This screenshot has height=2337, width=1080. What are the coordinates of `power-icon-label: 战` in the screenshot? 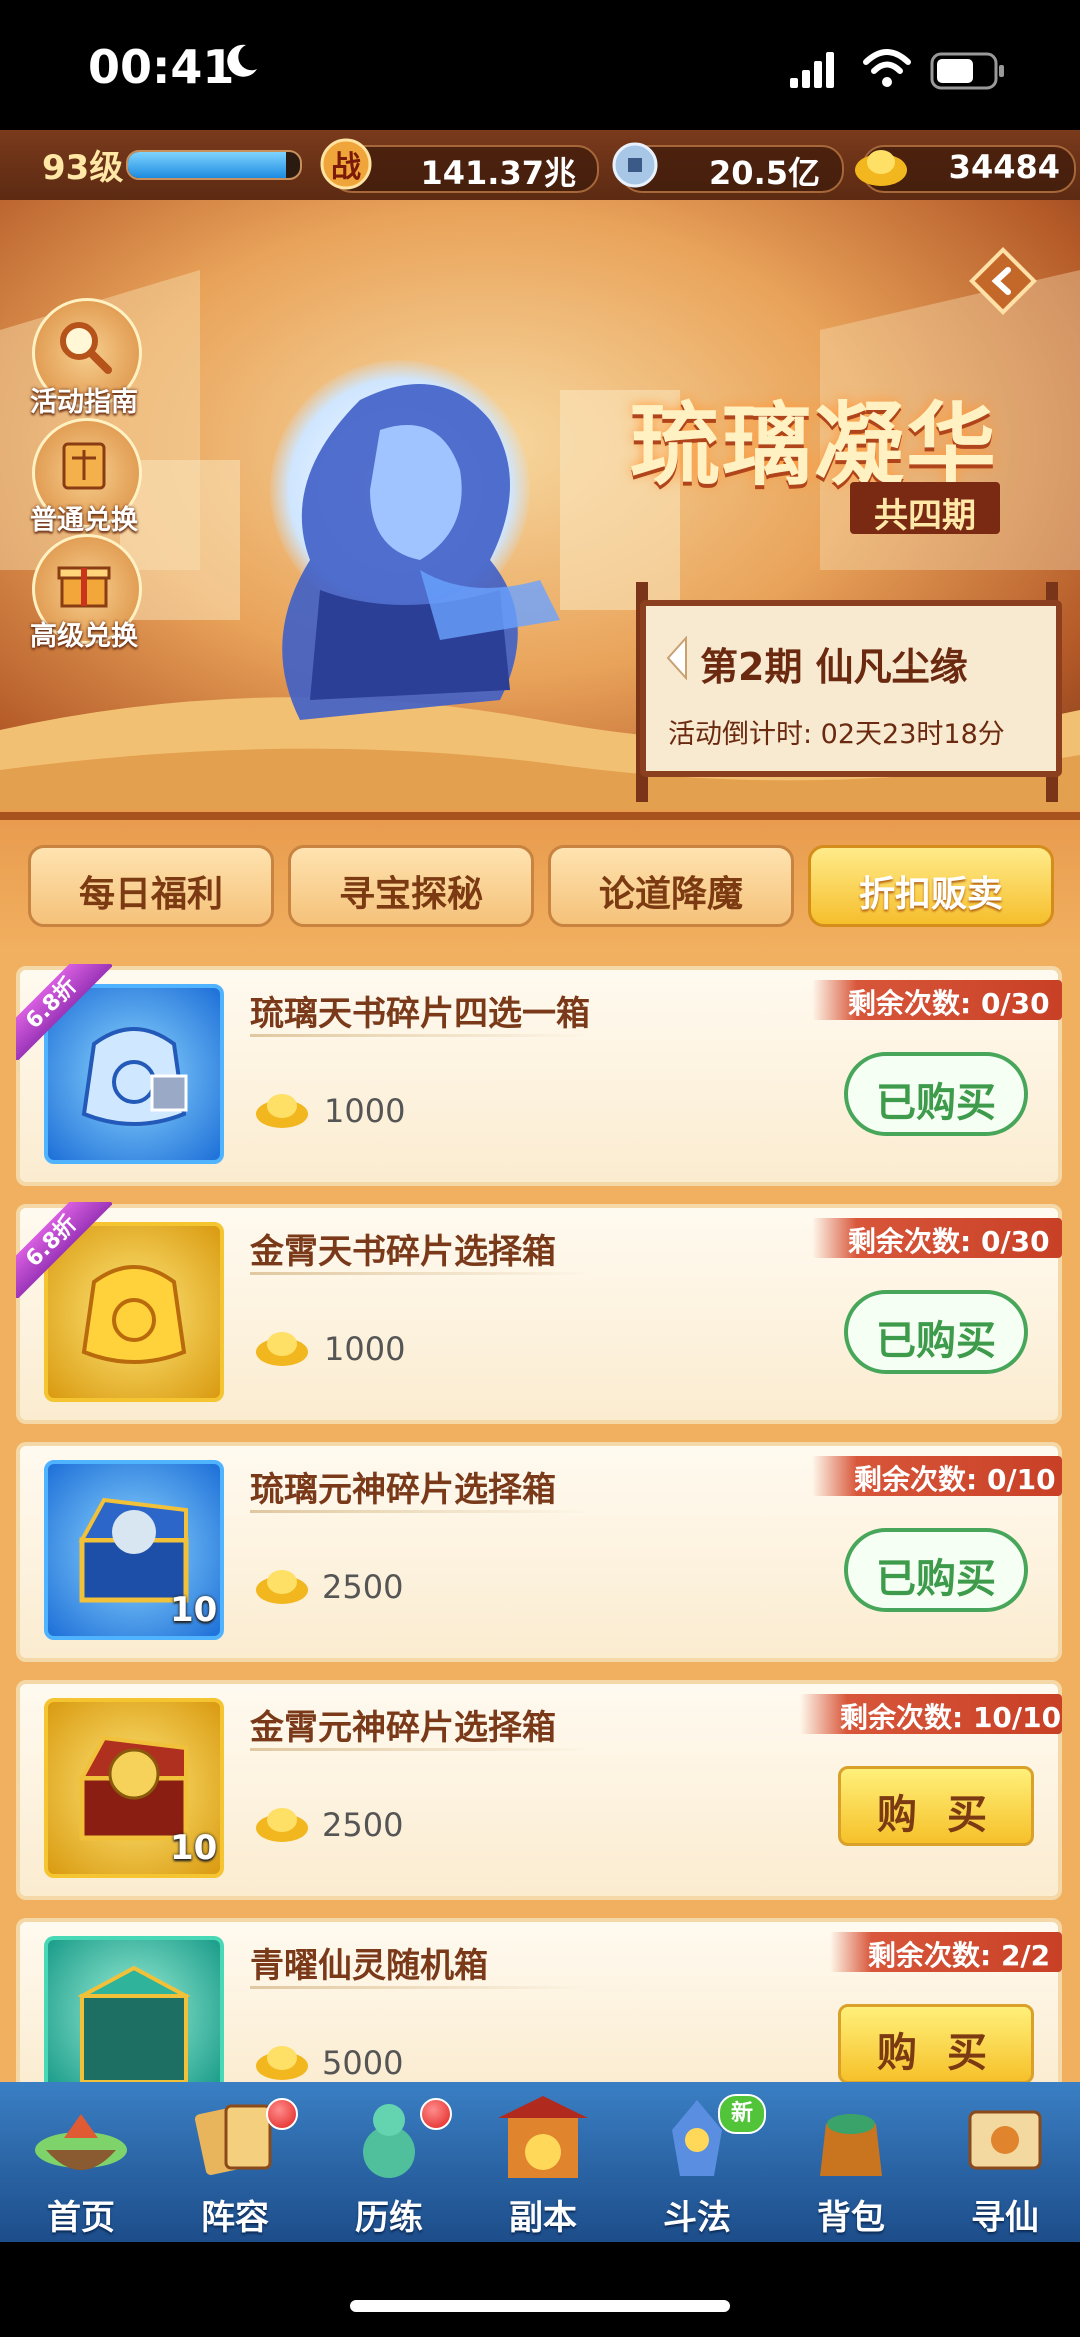 It's located at (346, 167).